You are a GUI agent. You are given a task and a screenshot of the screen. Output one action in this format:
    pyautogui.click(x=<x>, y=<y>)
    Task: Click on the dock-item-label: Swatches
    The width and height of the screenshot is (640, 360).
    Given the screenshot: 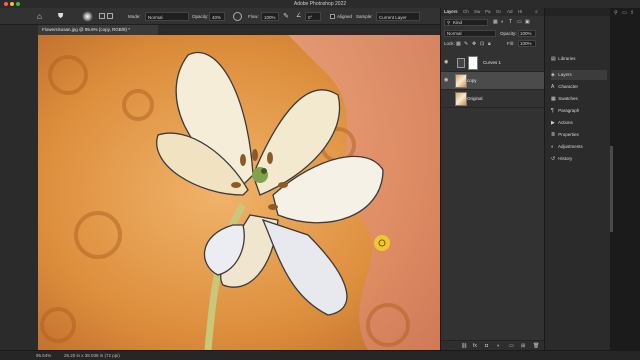 What is the action you would take?
    pyautogui.click(x=568, y=98)
    